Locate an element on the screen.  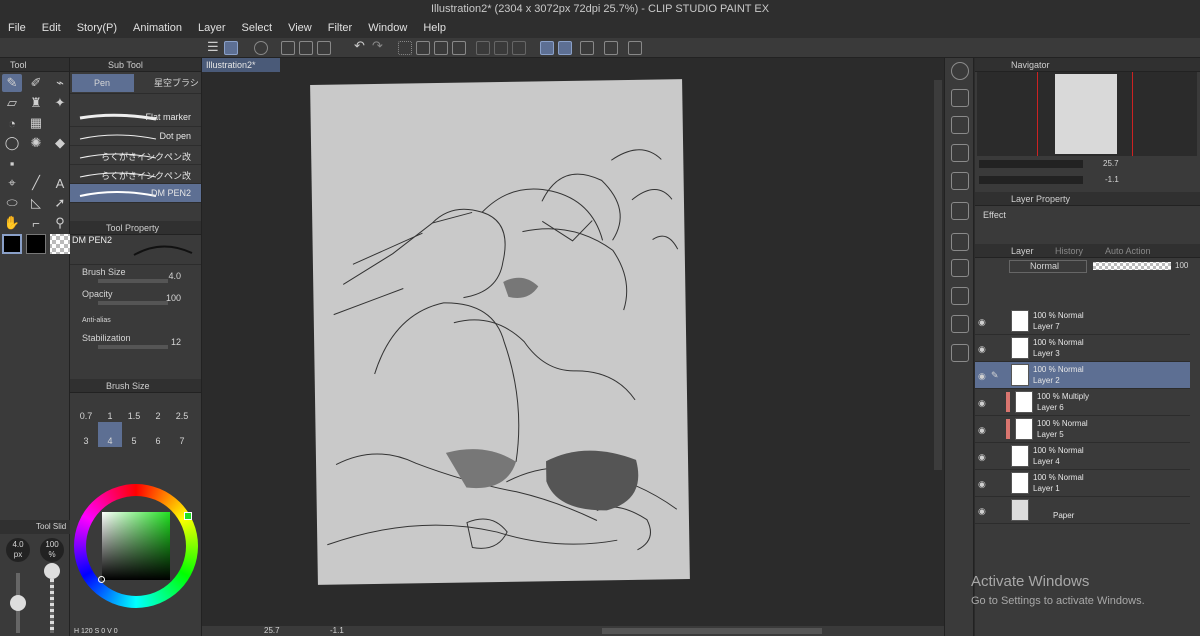
size-slider-handle is located at coordinates (18, 603).